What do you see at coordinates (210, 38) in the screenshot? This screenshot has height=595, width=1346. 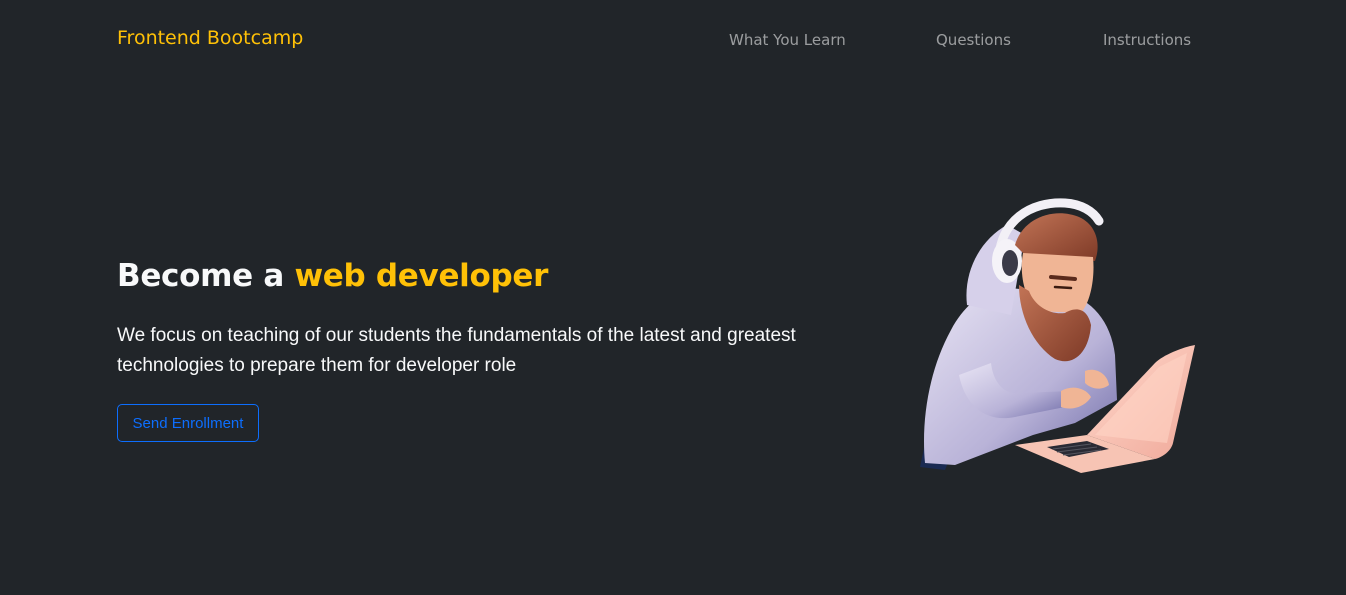 I see `brand-logo-link: Frontend Bootcamp` at bounding box center [210, 38].